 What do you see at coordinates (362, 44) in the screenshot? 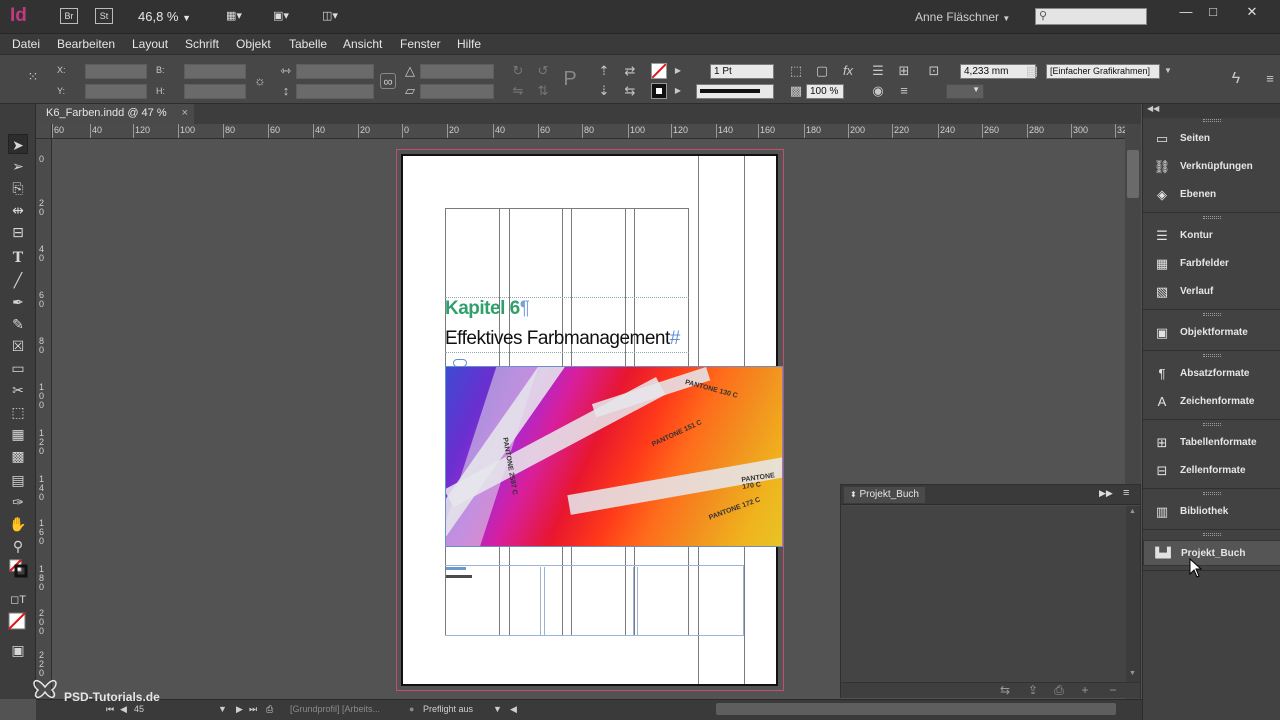
I see `menu-ansicht: Ansicht` at bounding box center [362, 44].